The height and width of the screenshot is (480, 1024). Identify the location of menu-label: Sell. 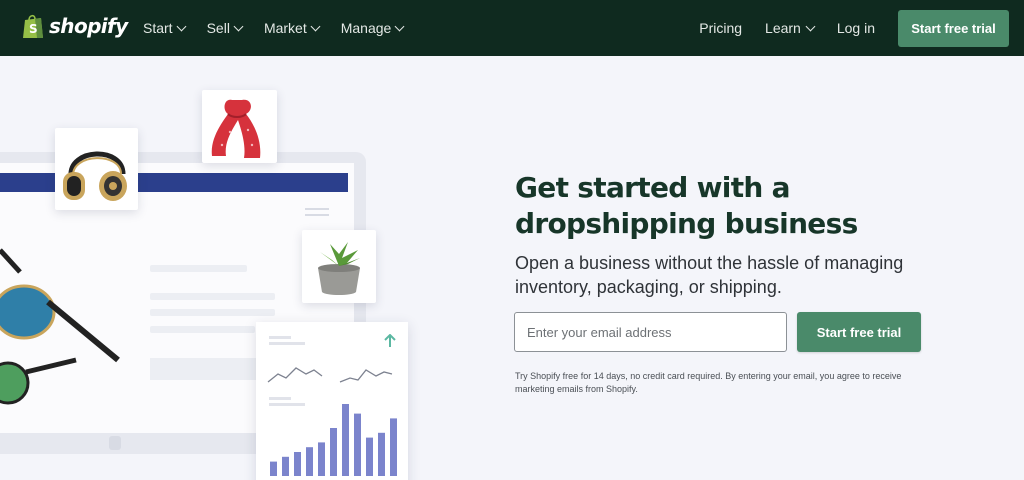
(218, 28).